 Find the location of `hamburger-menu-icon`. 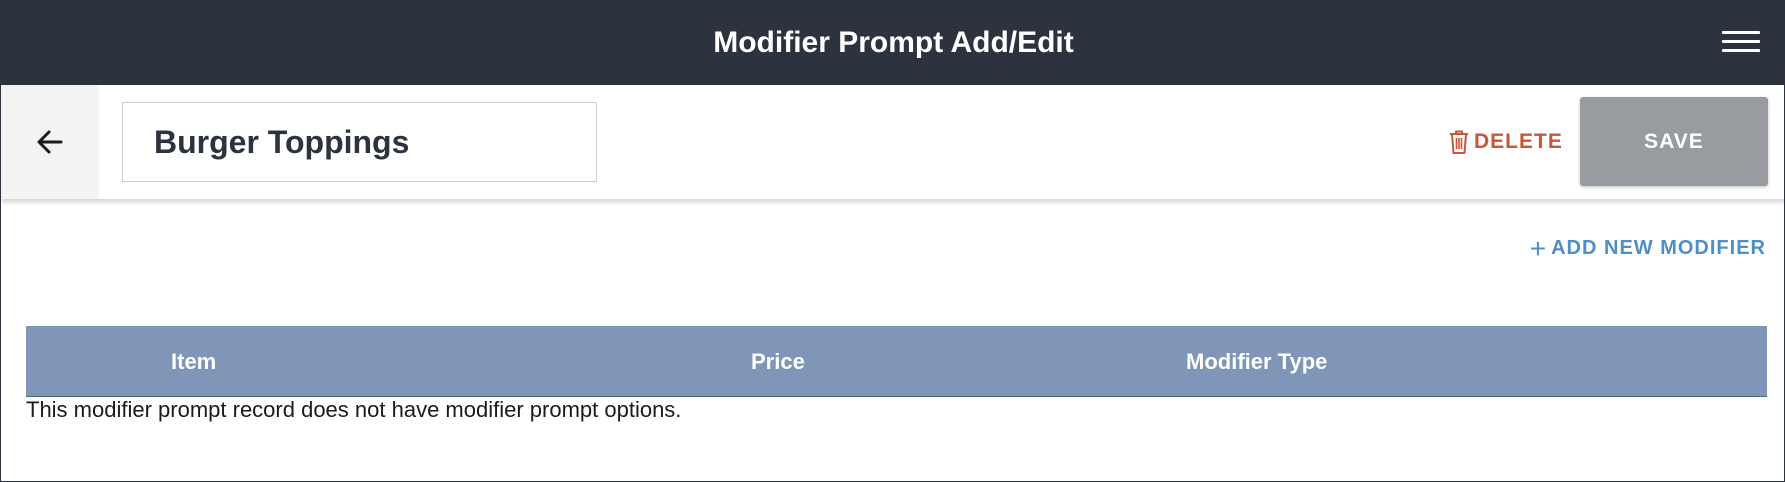

hamburger-menu-icon is located at coordinates (1741, 42).